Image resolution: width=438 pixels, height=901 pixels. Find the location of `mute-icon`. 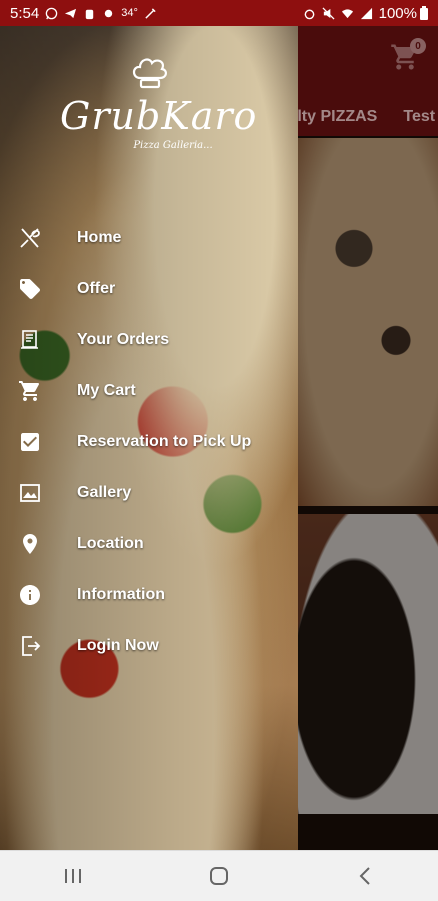

mute-icon is located at coordinates (328, 13).